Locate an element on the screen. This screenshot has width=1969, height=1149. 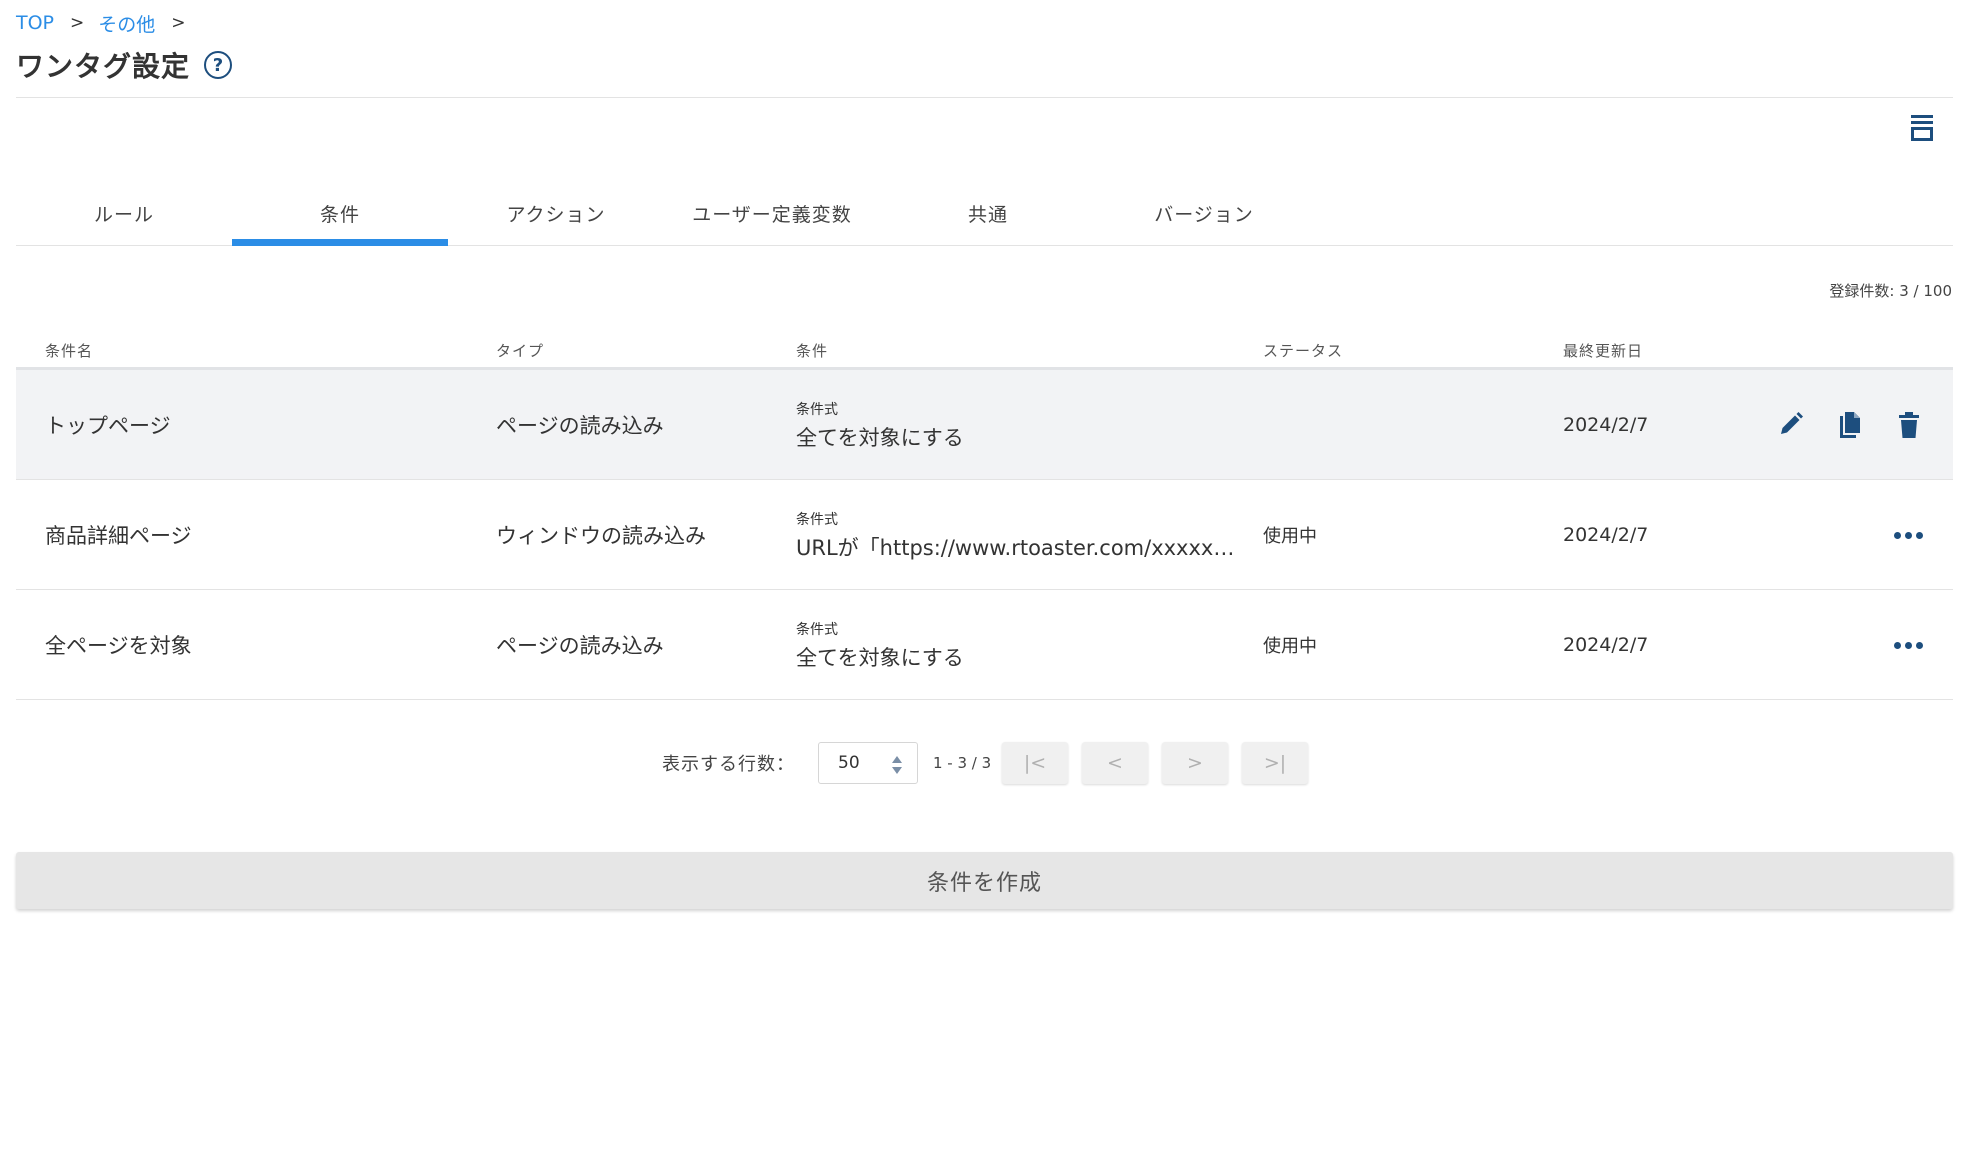
row-name: 商品詳細ページ is located at coordinates (118, 536).